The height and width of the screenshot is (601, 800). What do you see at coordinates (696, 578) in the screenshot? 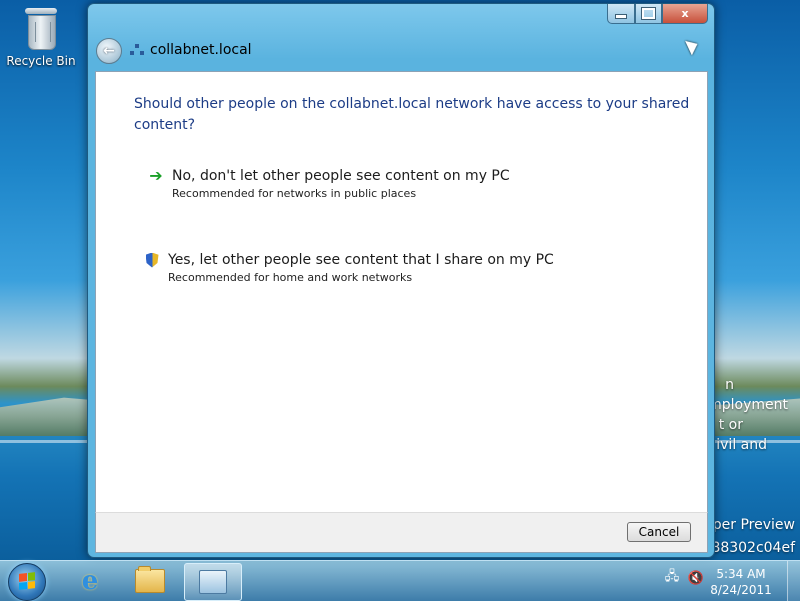
I see `volume-muted-icon: 🔇` at bounding box center [696, 578].